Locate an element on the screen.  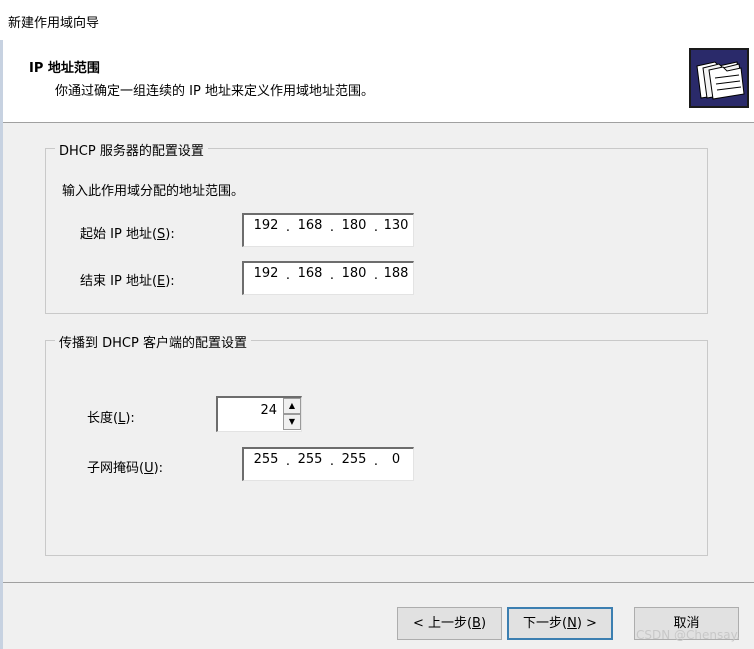
end-ip-octet-2: 168 is located at coordinates (310, 273).